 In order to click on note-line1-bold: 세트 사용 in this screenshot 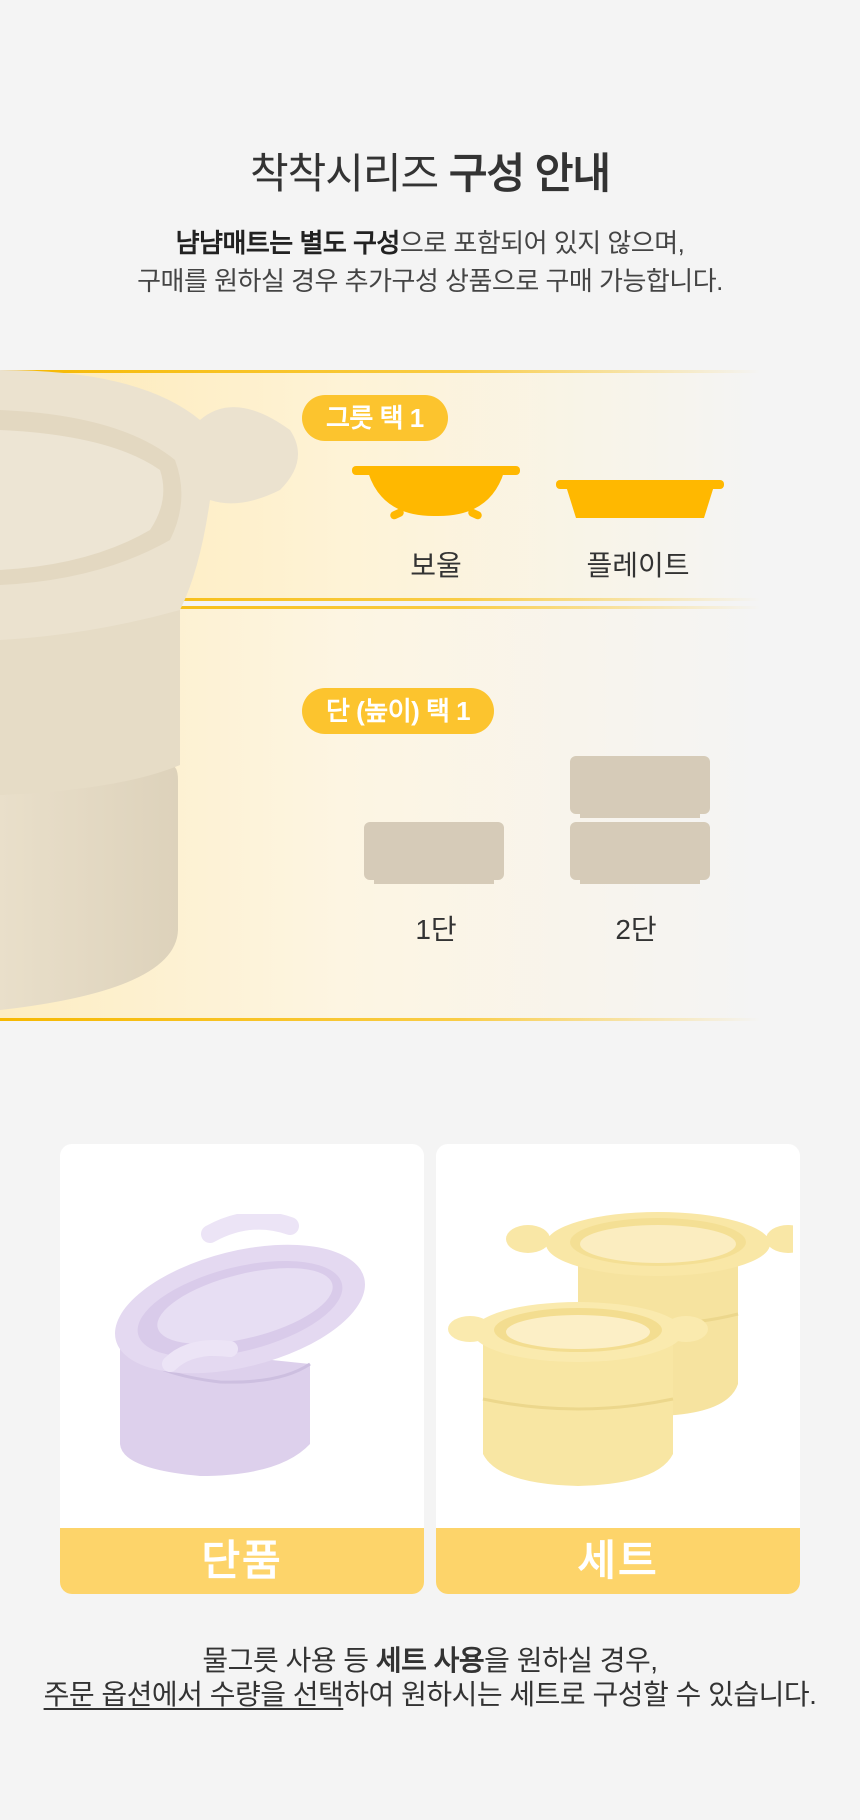, I will do `click(430, 1660)`.